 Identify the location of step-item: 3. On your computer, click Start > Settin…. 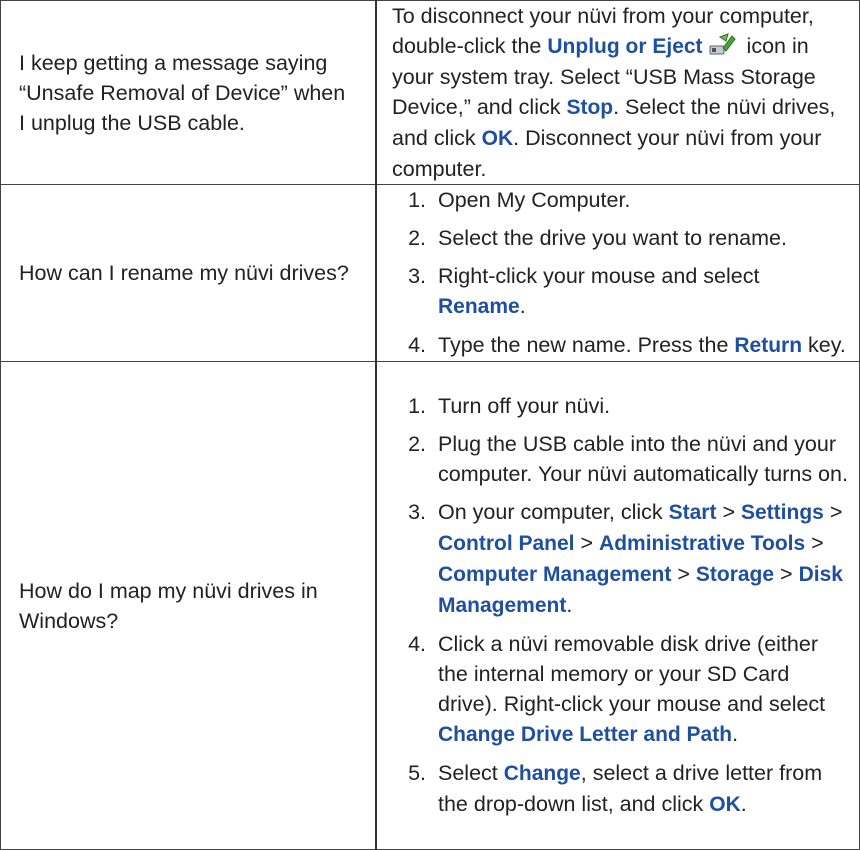
(621, 559).